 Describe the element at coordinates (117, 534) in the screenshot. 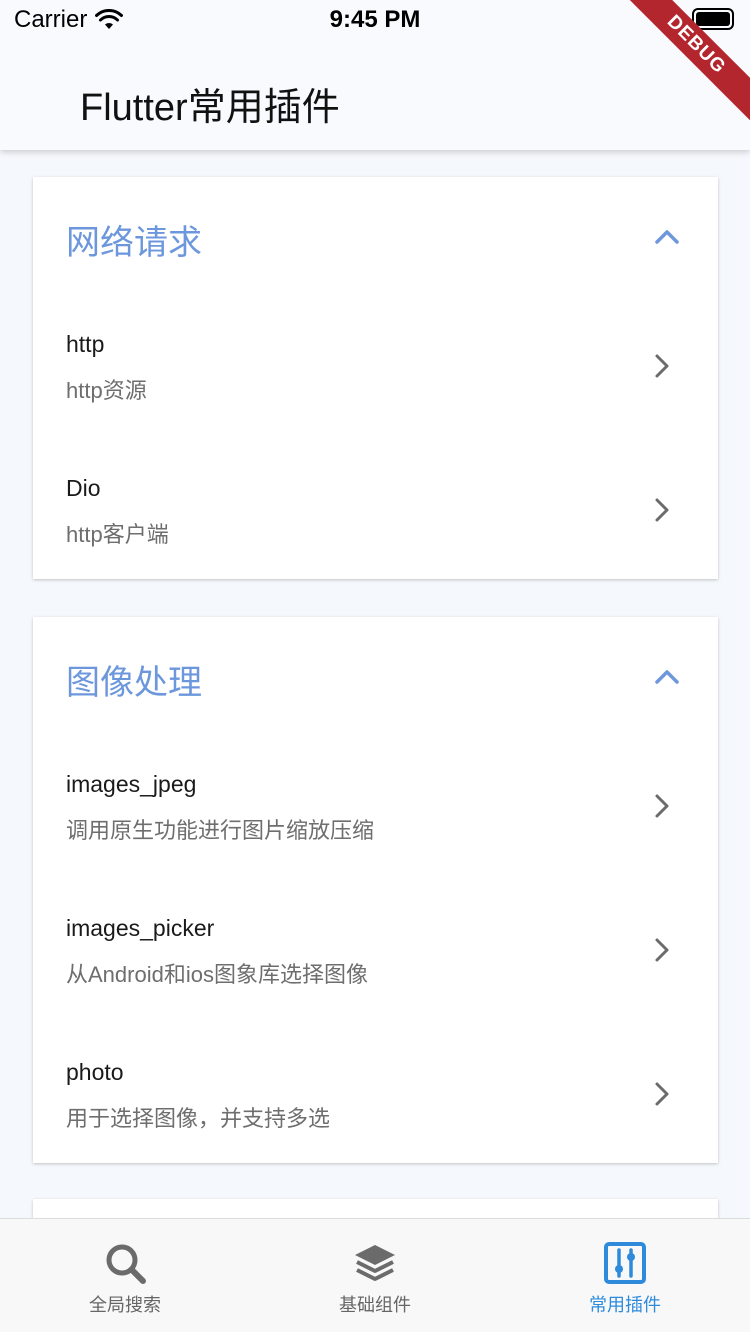

I see `item-subtitle: http客户端` at that location.